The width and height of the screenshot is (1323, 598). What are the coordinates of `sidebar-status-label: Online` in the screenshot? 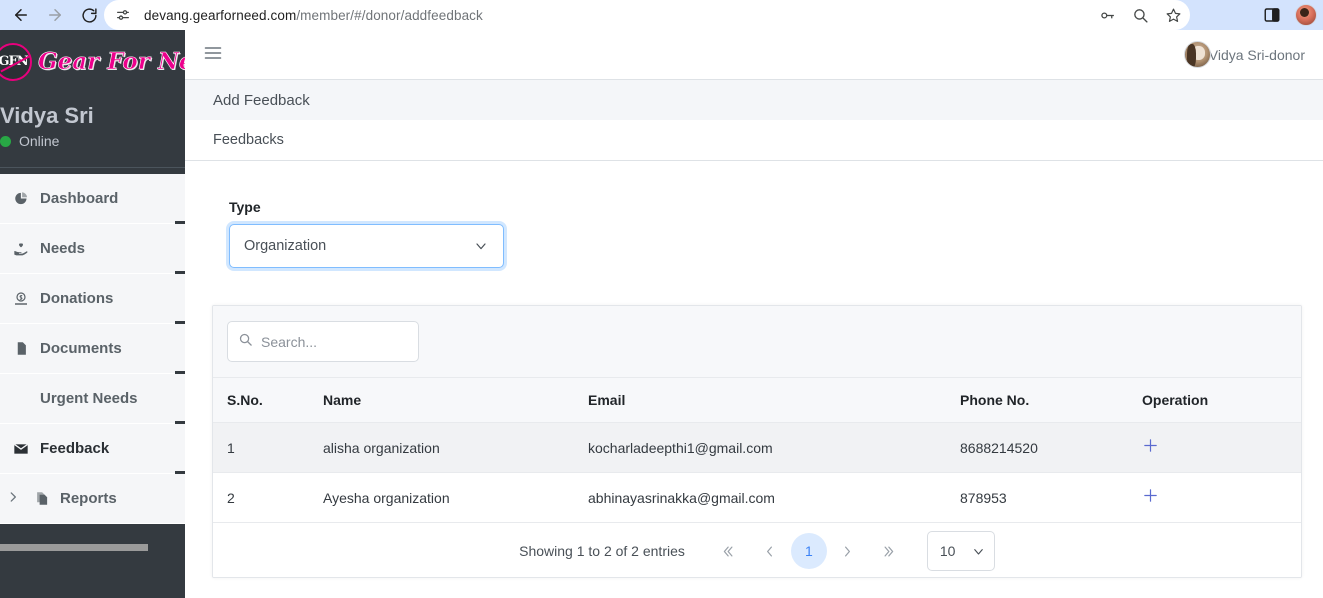 It's located at (39, 141).